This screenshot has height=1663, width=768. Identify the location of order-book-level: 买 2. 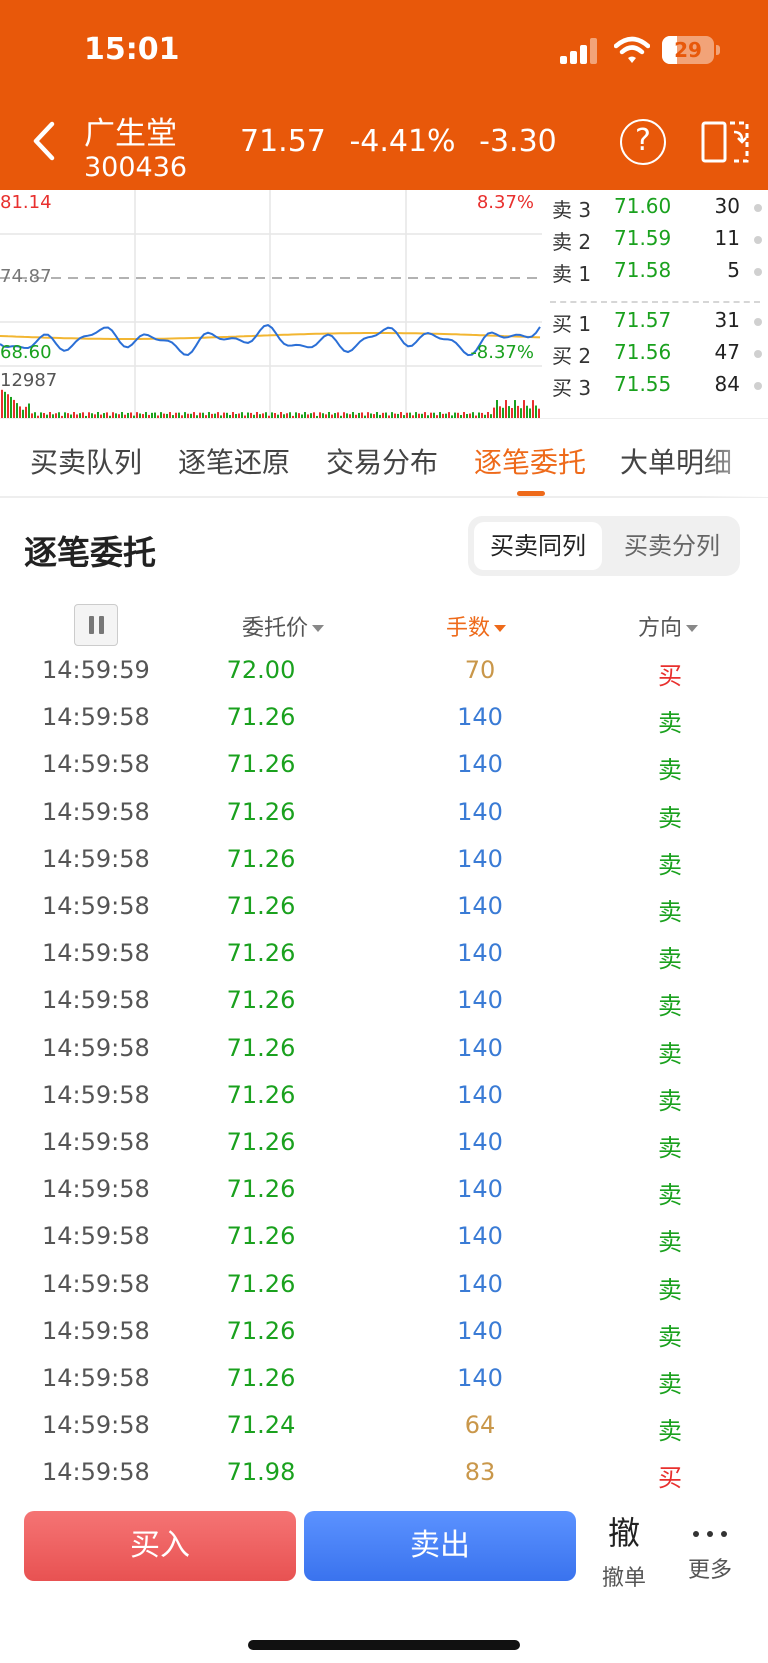
(572, 356).